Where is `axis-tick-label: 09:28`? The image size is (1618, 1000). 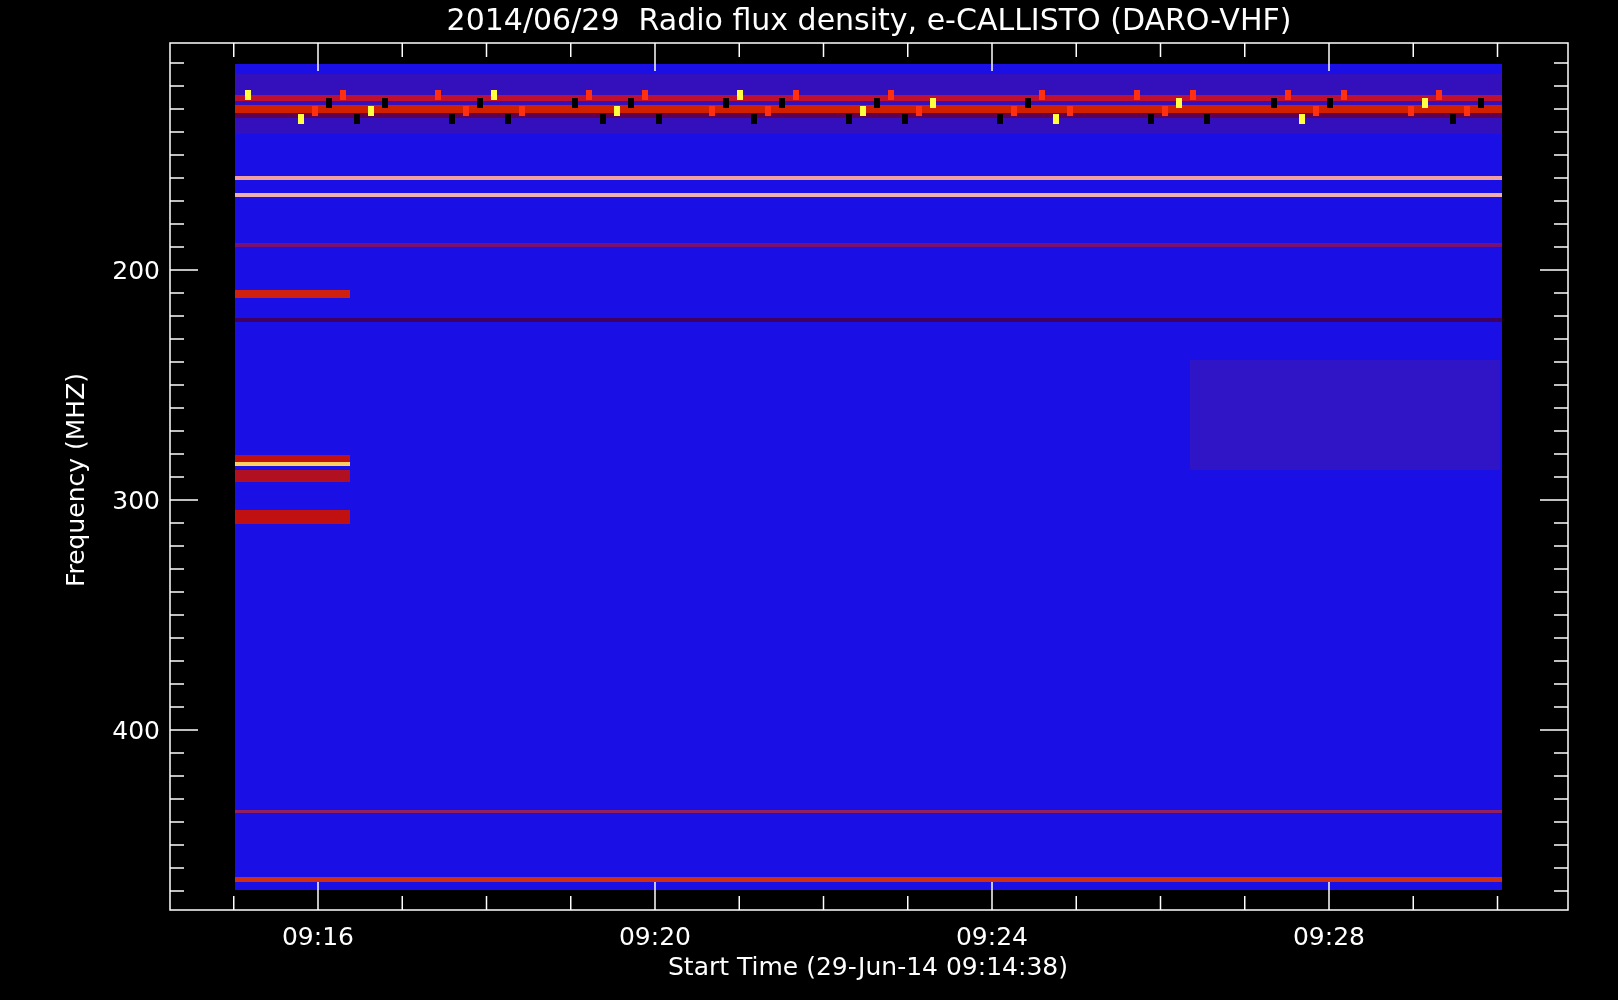 axis-tick-label: 09:28 is located at coordinates (1329, 936).